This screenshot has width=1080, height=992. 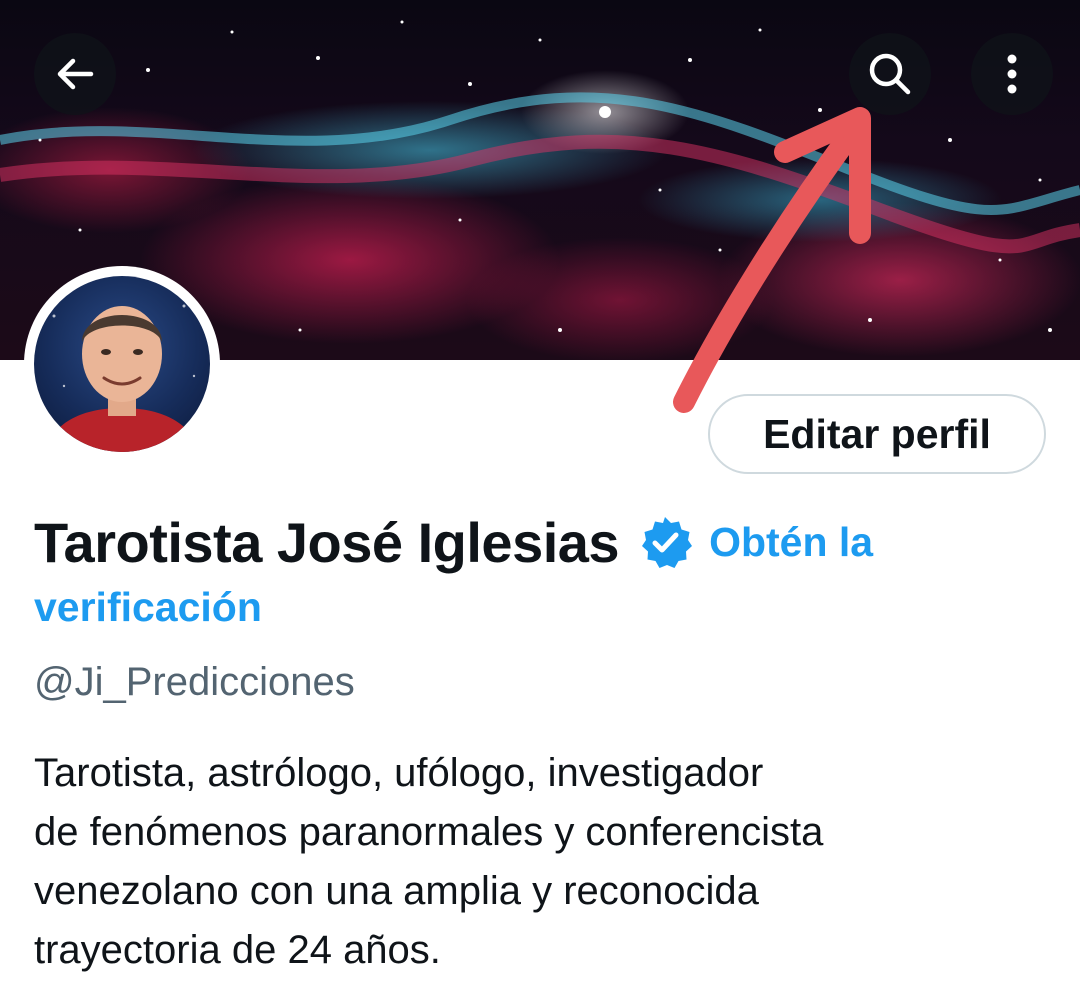 I want to click on profile-name-row: Tarotista José Iglesias Obtén la, so click(x=453, y=542).